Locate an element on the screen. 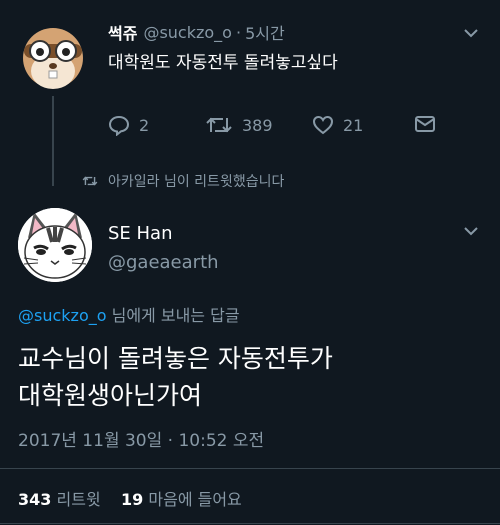  retweet-notice: 아카일라 님이 리트윗했습니다 is located at coordinates (183, 181).